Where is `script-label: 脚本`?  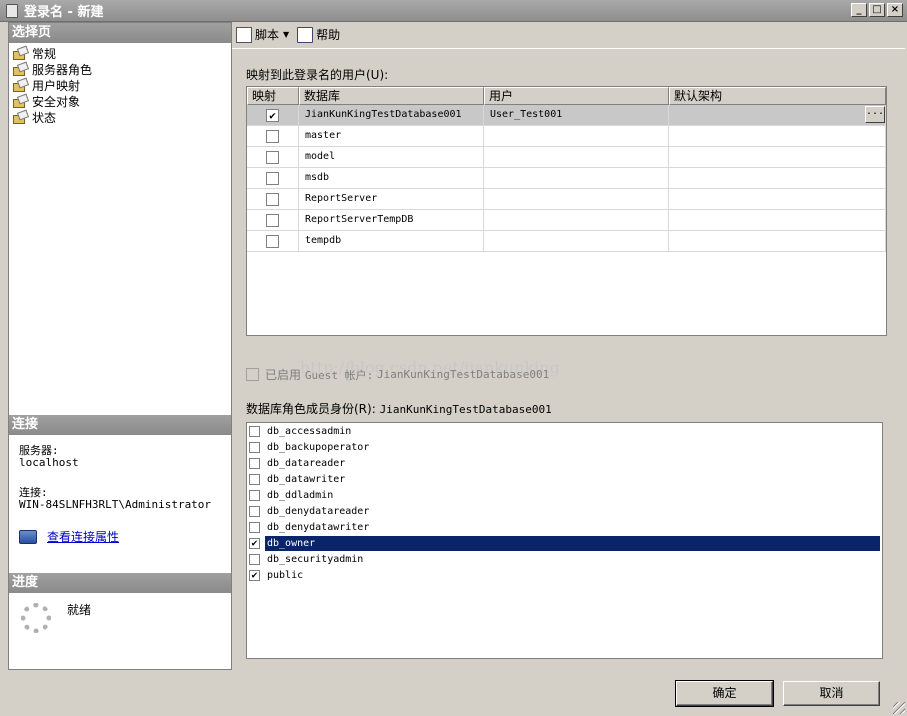 script-label: 脚本 is located at coordinates (267, 35).